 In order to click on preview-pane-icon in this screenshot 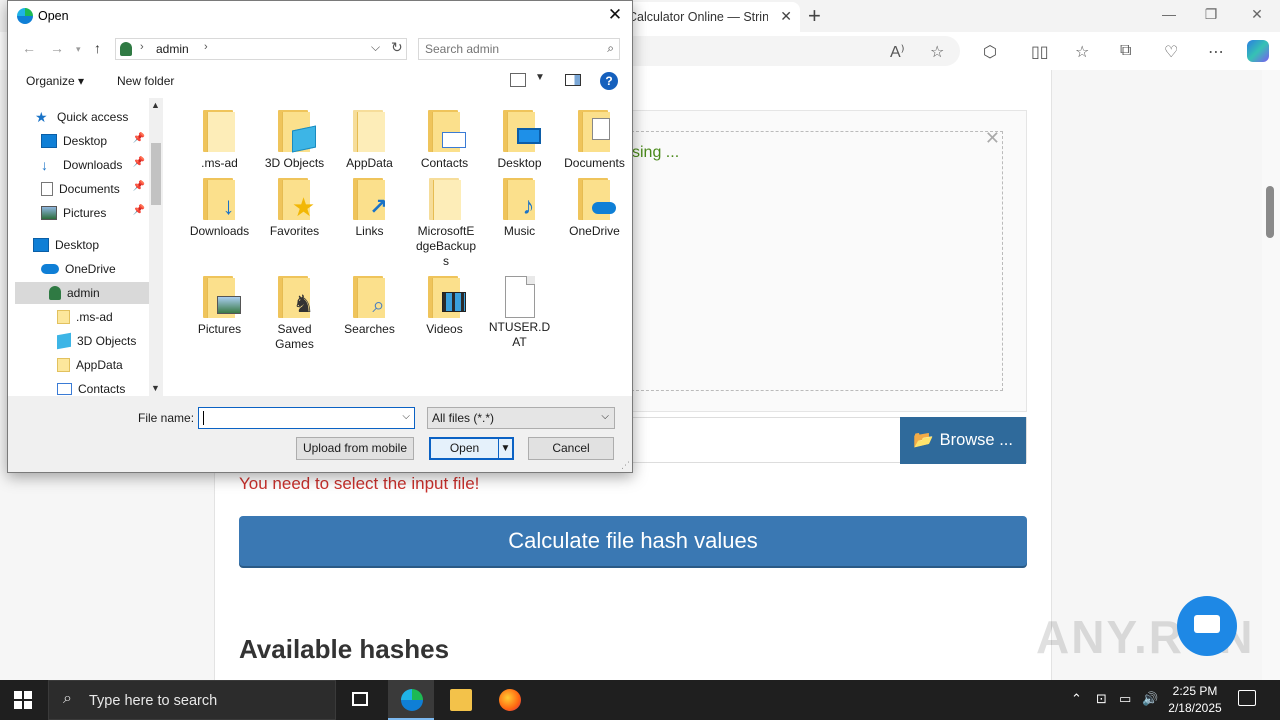, I will do `click(573, 80)`.